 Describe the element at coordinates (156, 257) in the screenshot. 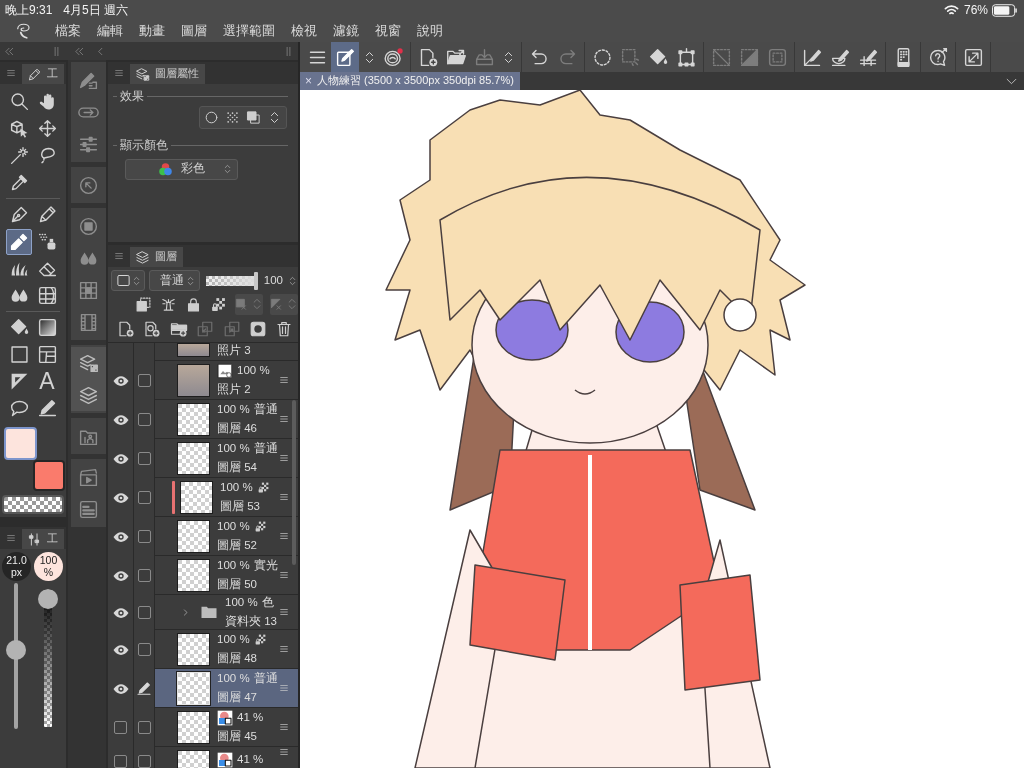

I see `panel-tab: 圖層` at that location.